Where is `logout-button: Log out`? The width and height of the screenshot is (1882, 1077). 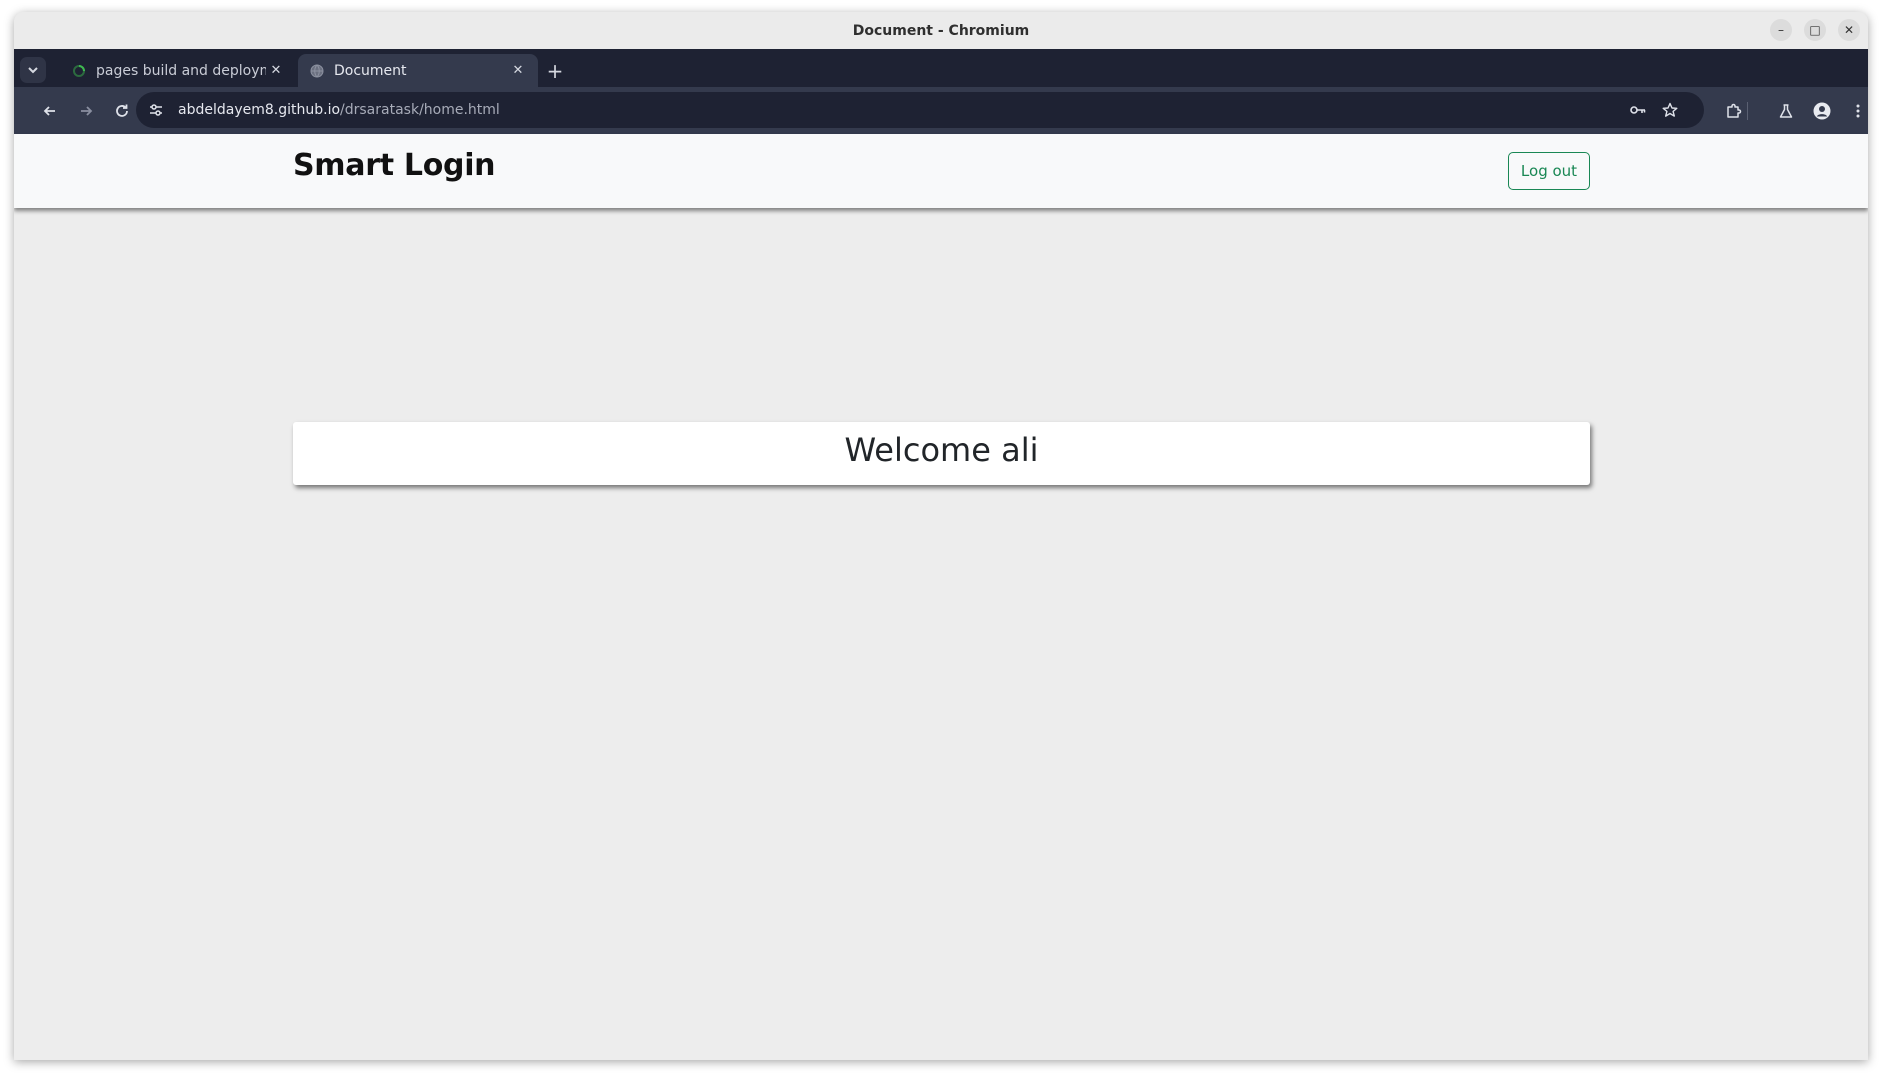
logout-button: Log out is located at coordinates (1549, 171).